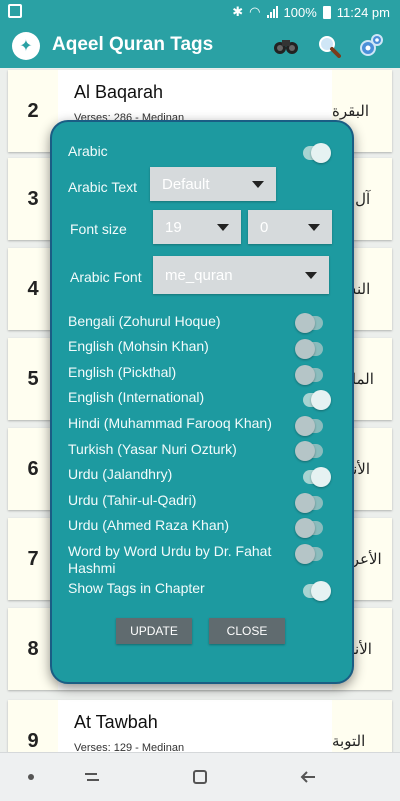  Describe the element at coordinates (149, 525) in the screenshot. I see `translation-label: Urdu (Ahmed Raza Khan)` at that location.